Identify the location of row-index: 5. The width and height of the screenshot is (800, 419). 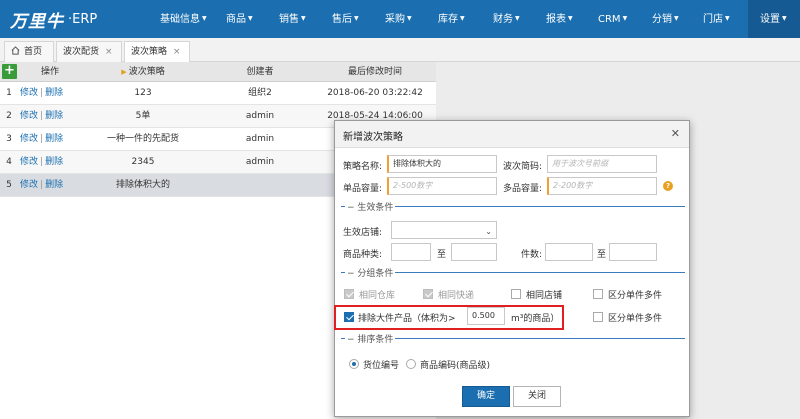
(9, 185).